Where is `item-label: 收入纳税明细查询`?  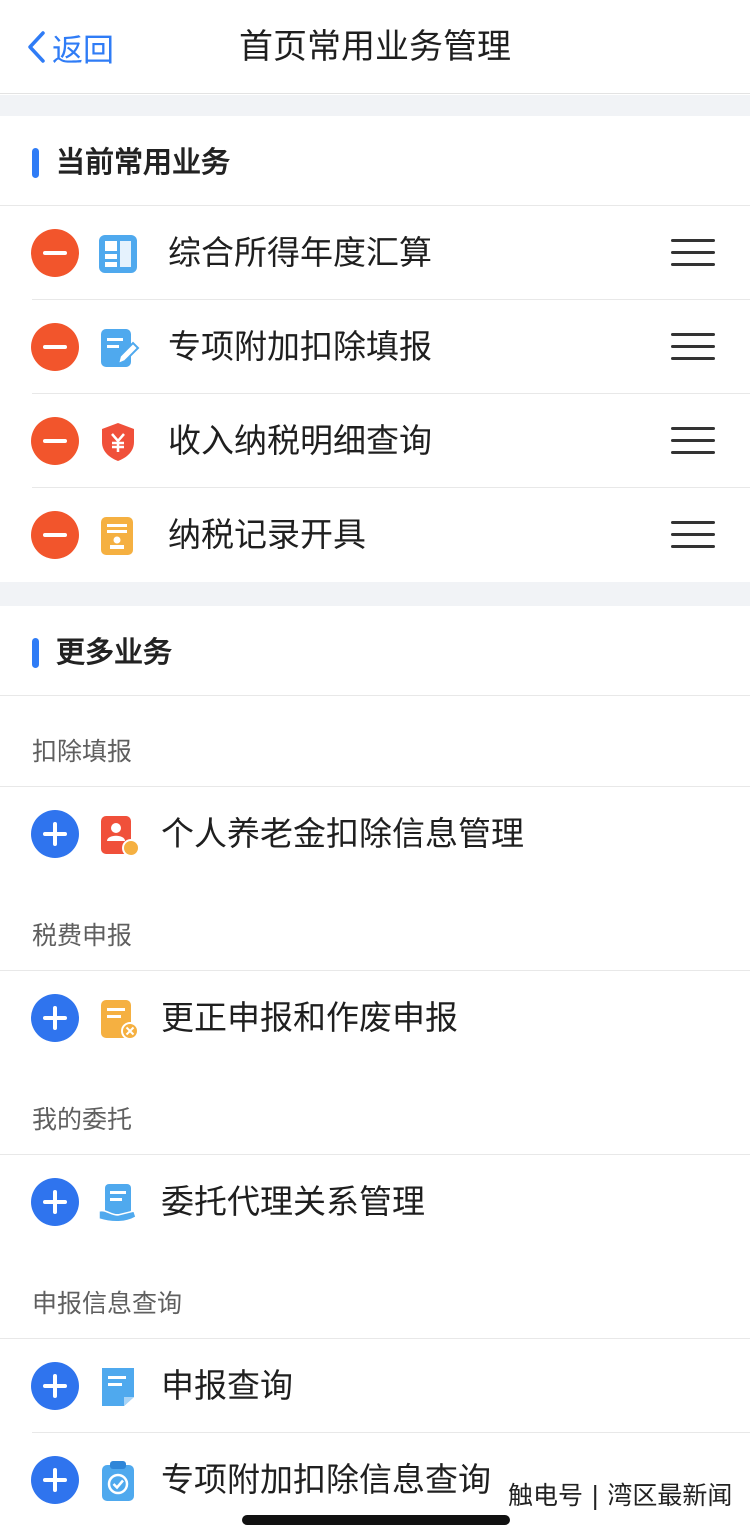
item-label: 收入纳税明细查询 is located at coordinates (300, 440).